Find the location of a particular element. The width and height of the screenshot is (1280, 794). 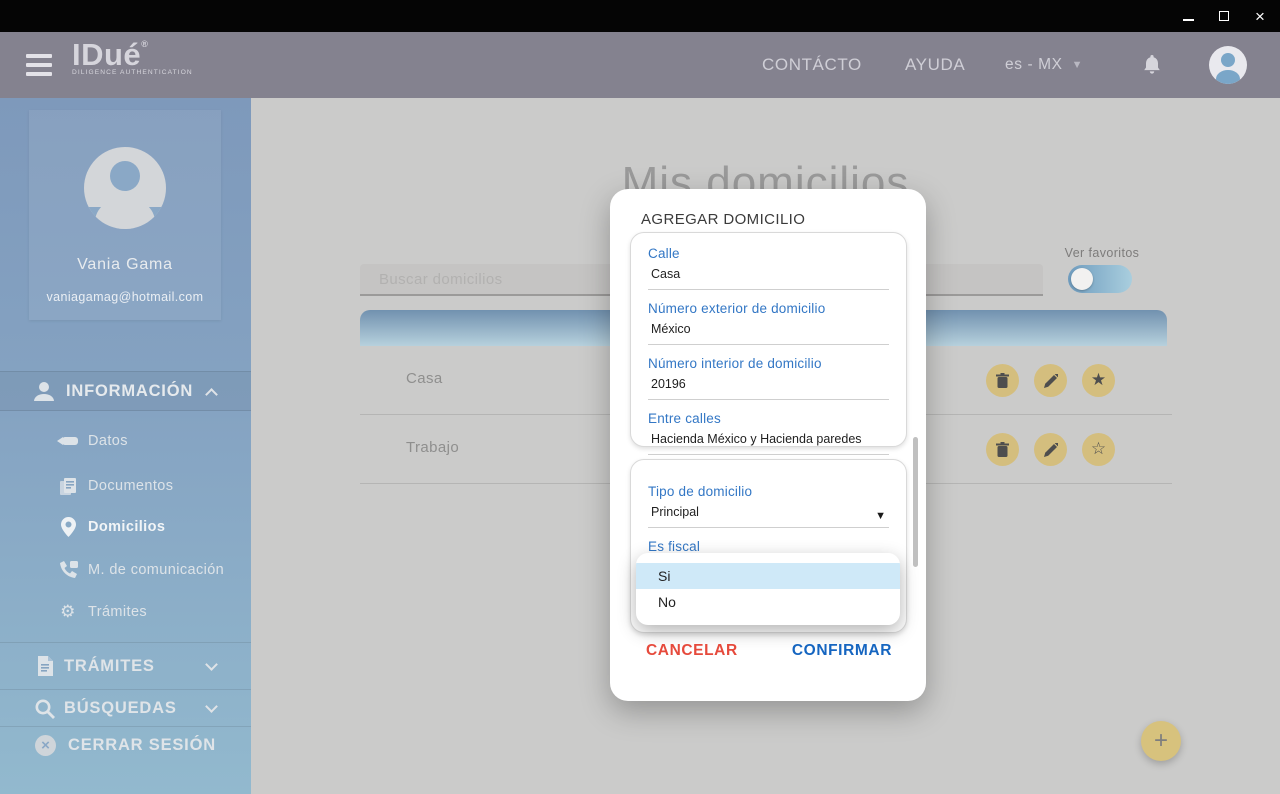

sidebar-item-documentos: Documentos is located at coordinates (125, 486).